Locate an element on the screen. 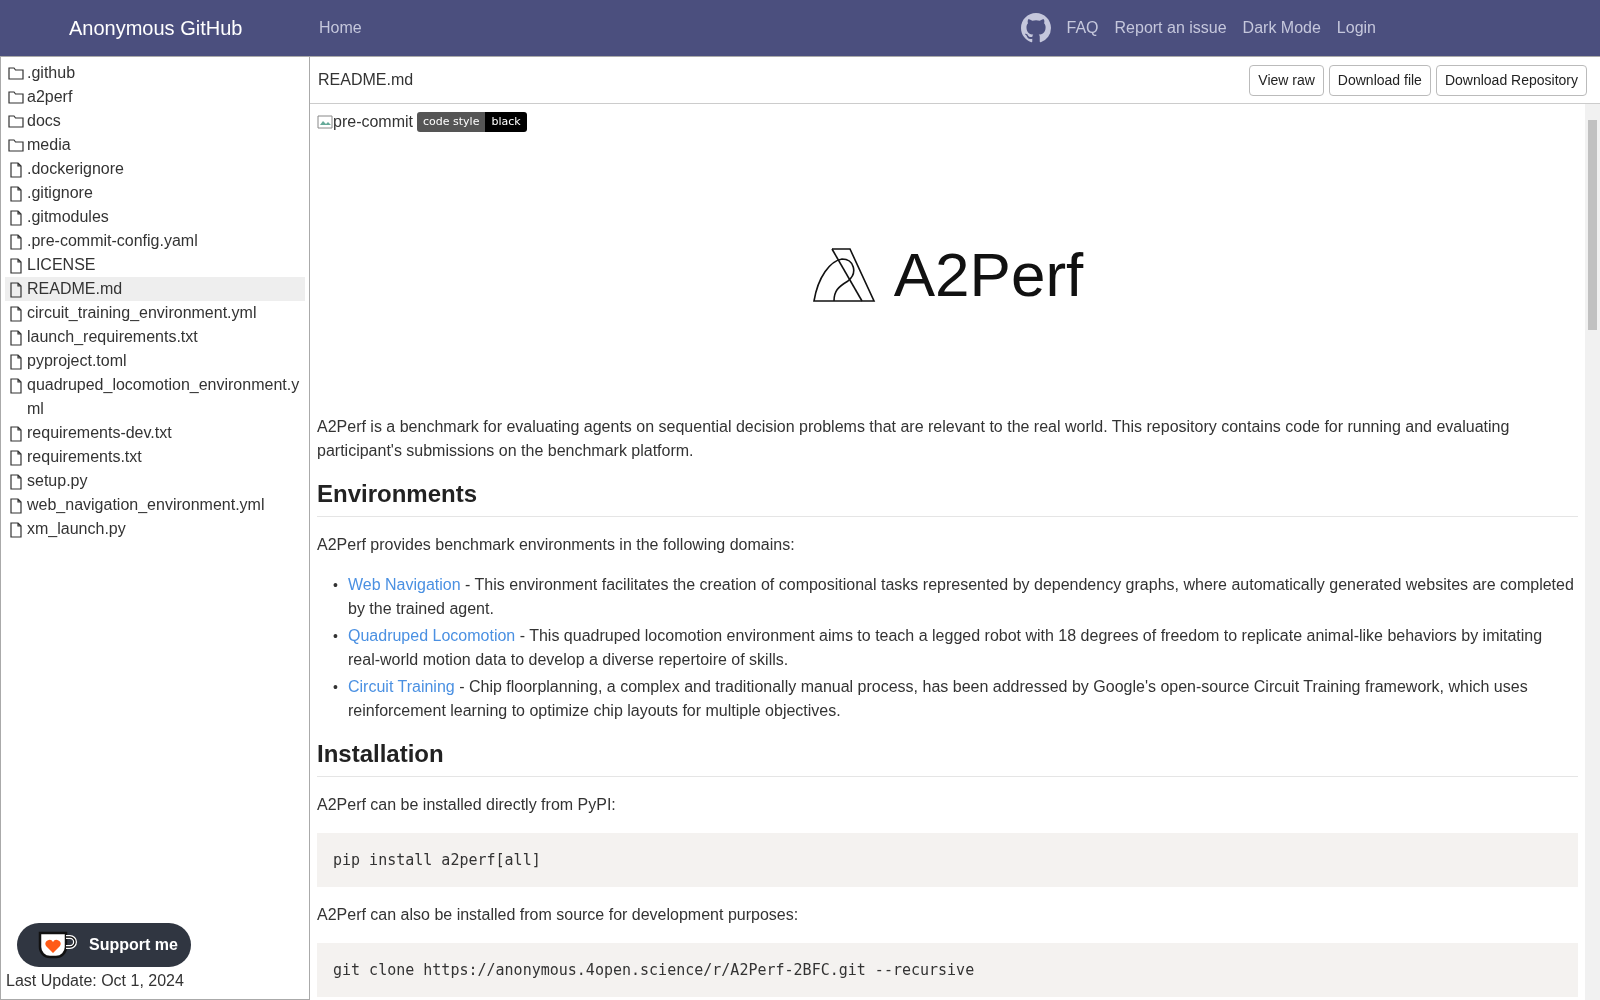 This screenshot has width=1600, height=1000. nav-link: FAQ is located at coordinates (1082, 28).